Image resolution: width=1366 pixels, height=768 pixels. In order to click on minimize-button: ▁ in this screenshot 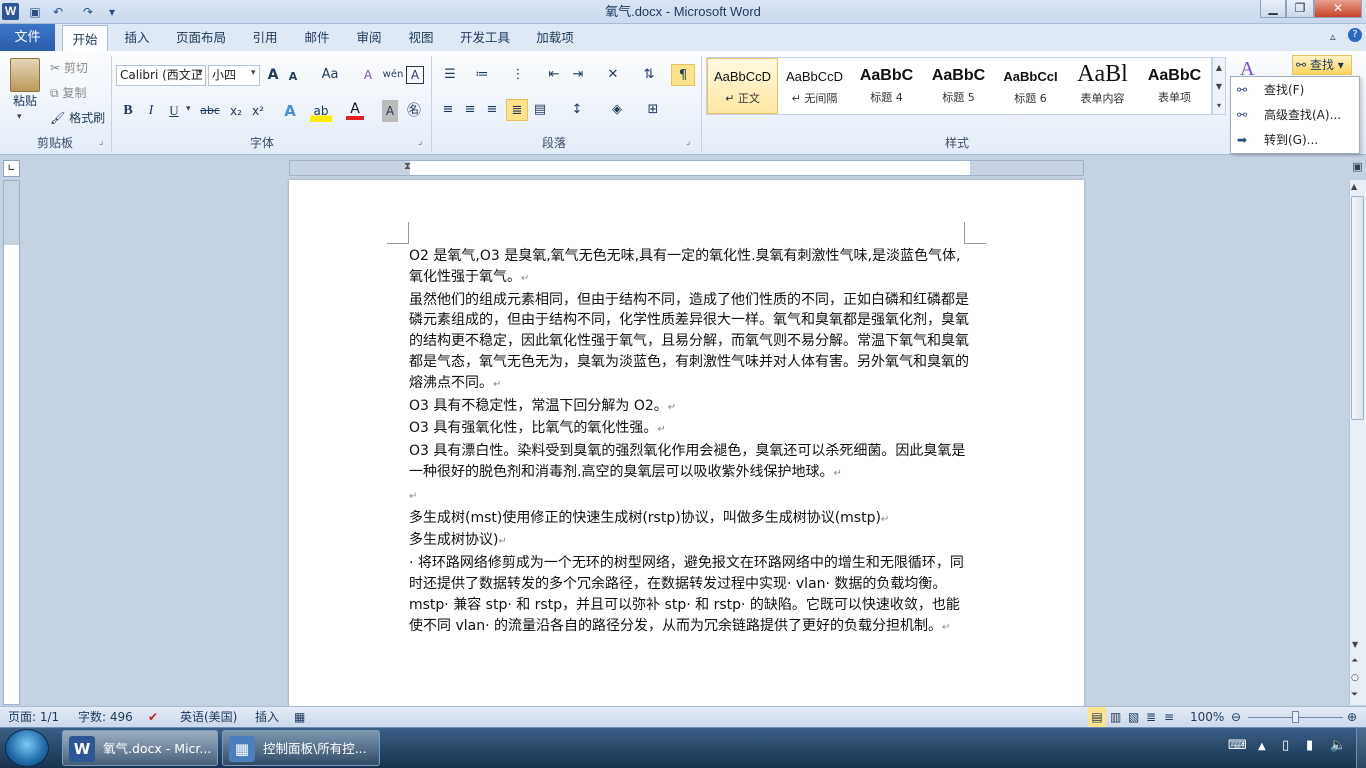, I will do `click(1273, 9)`.